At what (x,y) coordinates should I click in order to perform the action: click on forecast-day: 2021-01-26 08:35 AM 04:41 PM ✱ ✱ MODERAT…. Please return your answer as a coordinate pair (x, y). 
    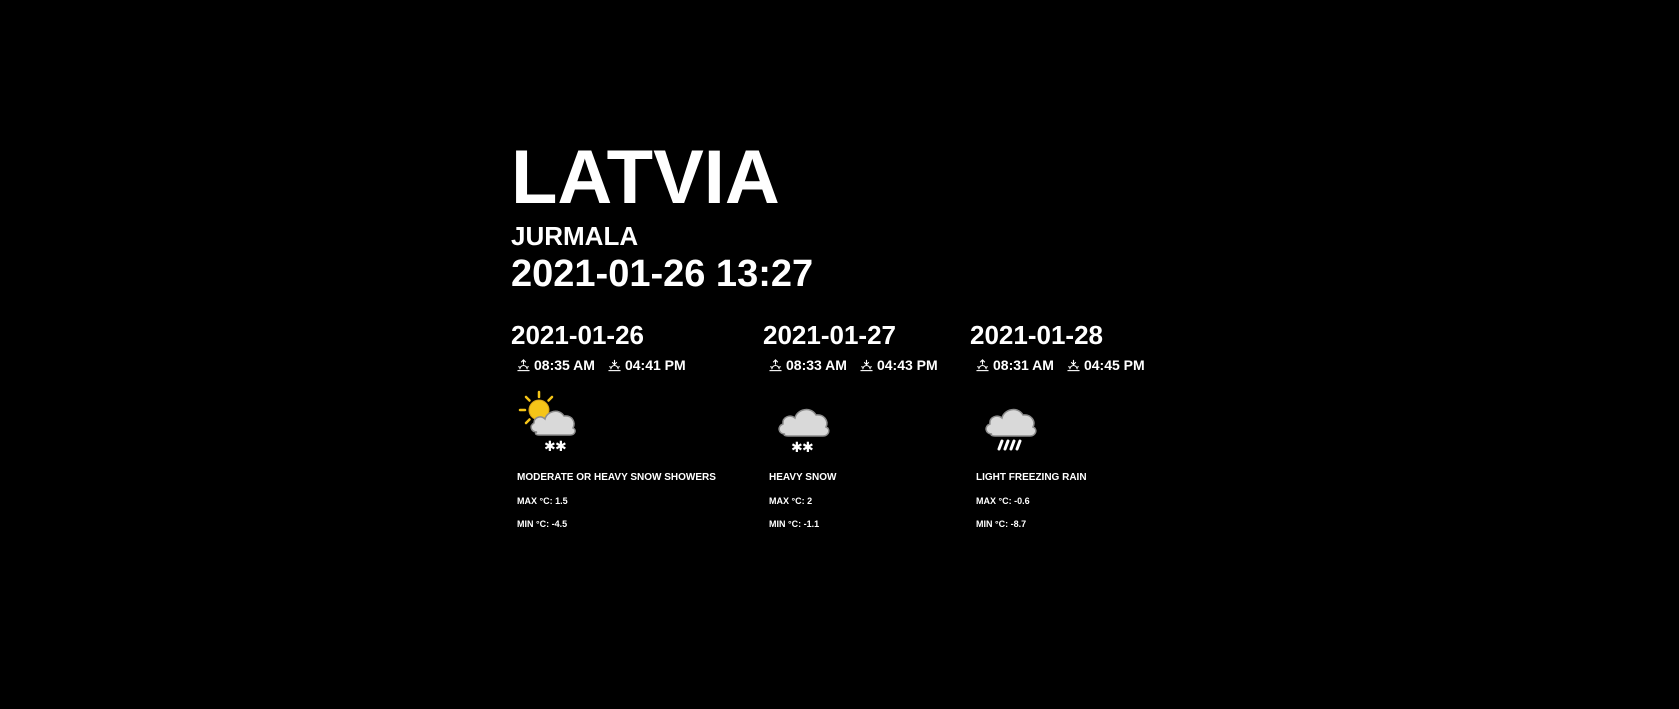
    Looking at the image, I should click on (613, 425).